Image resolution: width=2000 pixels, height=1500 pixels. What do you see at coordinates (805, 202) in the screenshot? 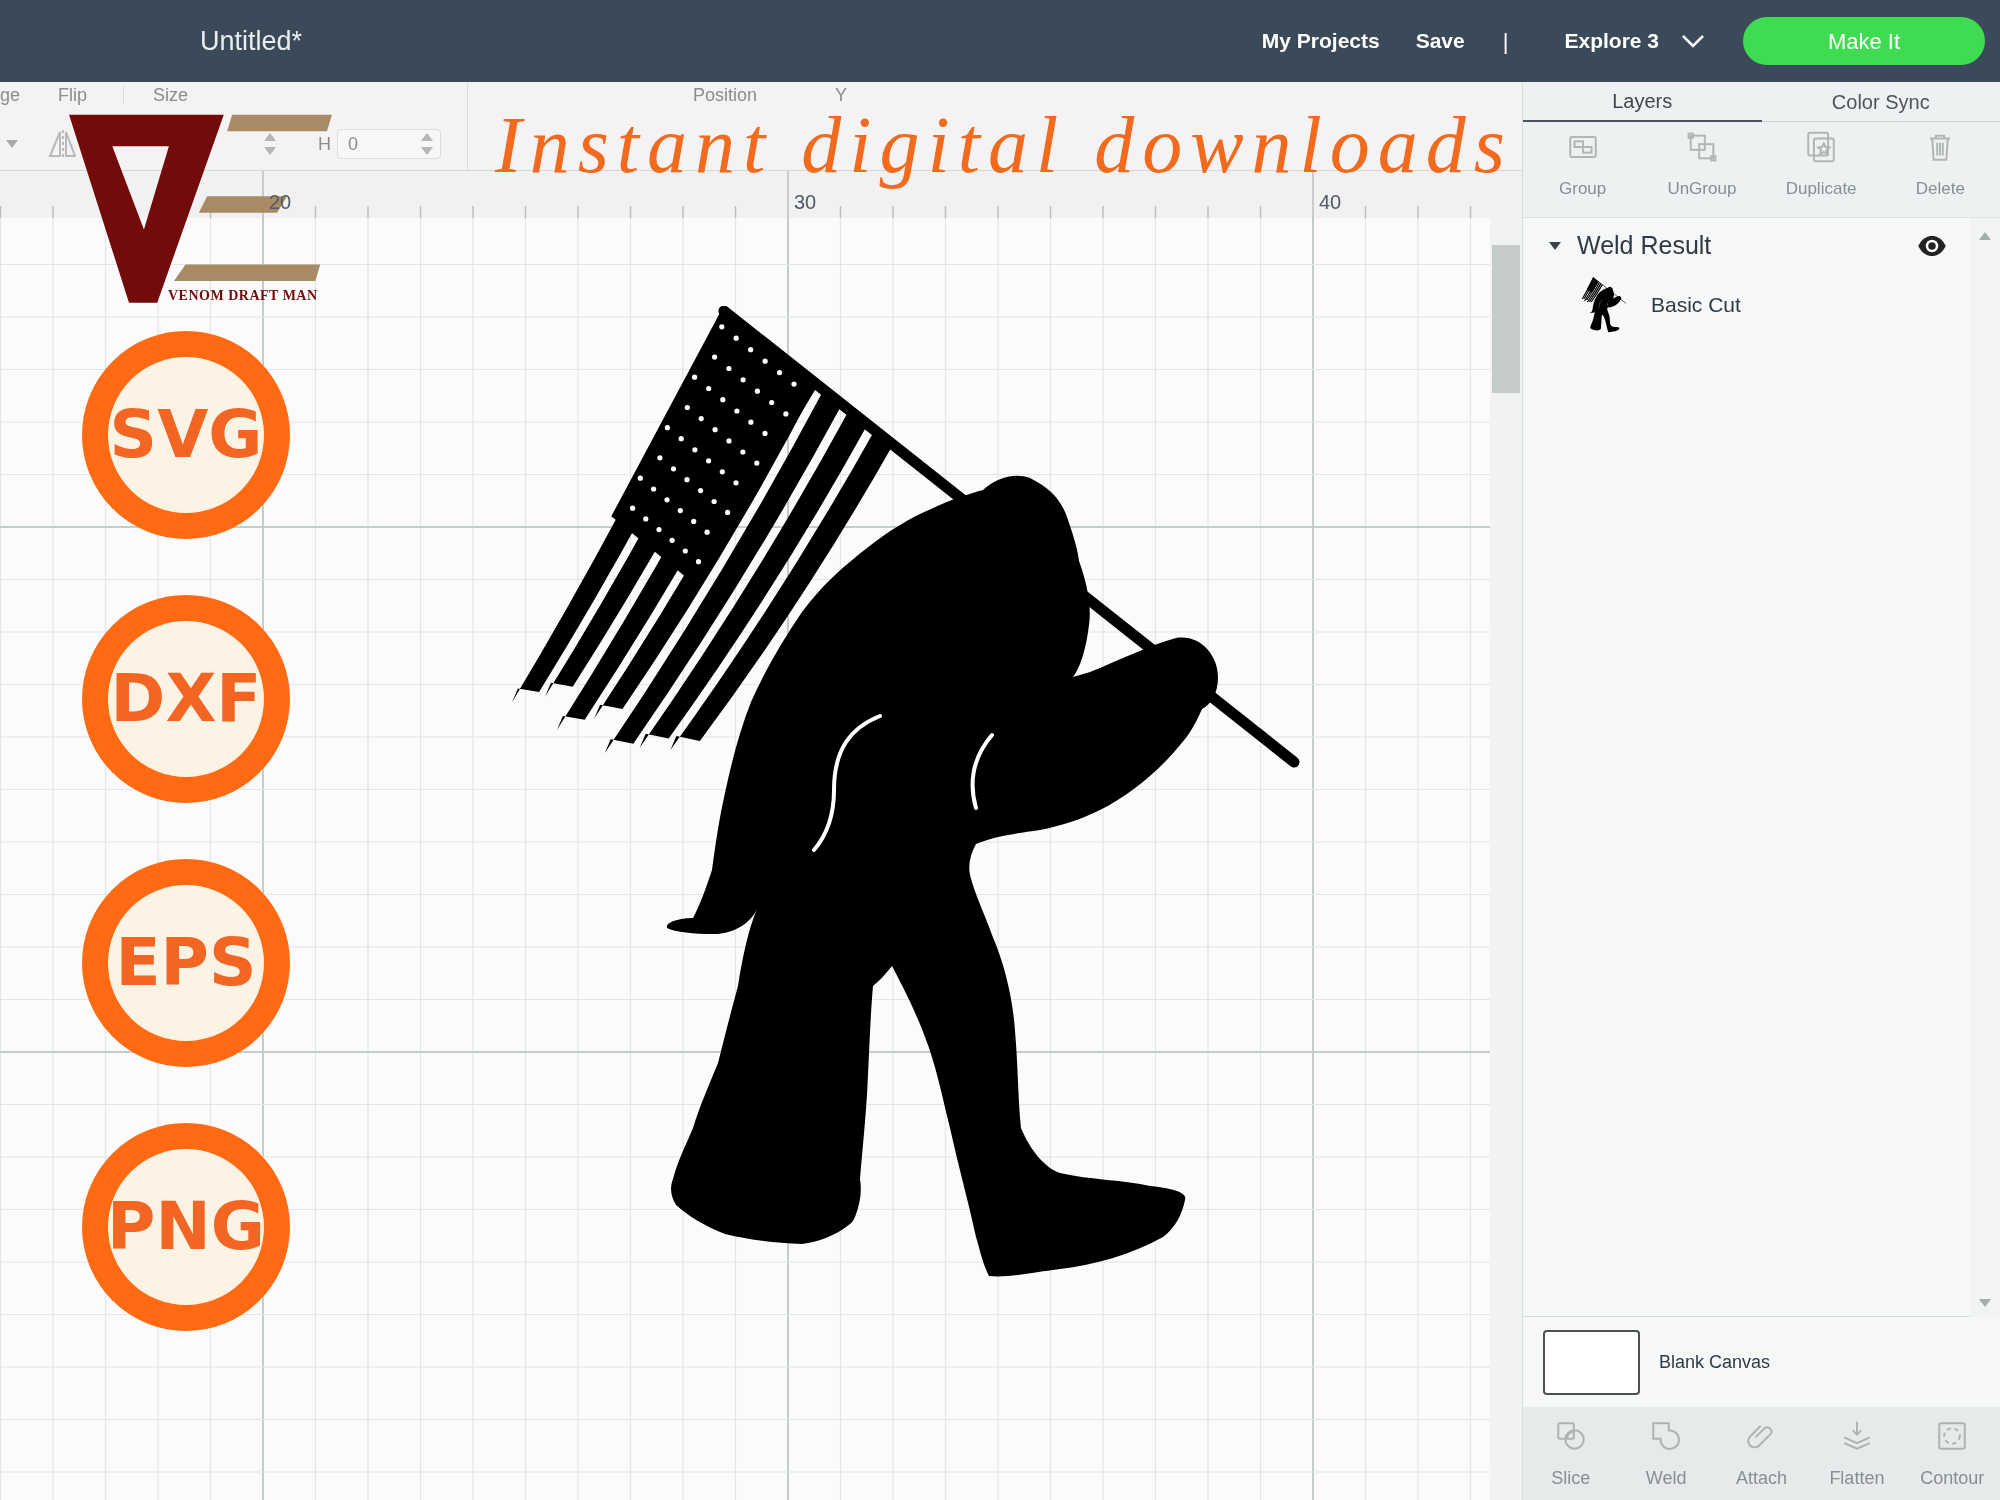
I see `ruler-number: 30` at bounding box center [805, 202].